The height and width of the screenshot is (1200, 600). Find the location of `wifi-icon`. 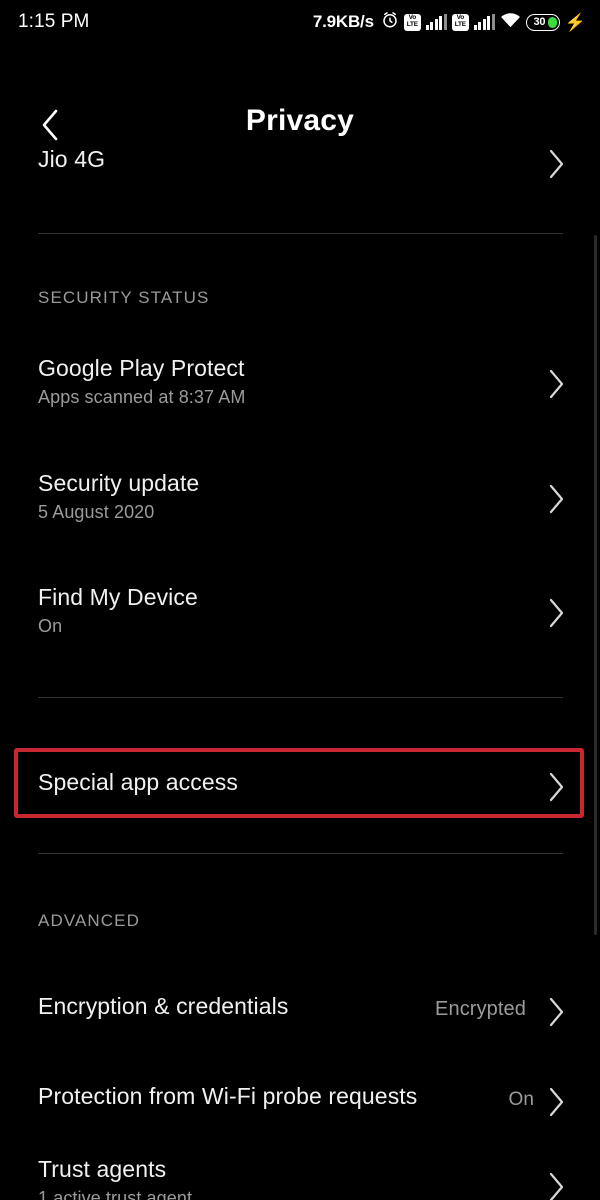

wifi-icon is located at coordinates (510, 22).